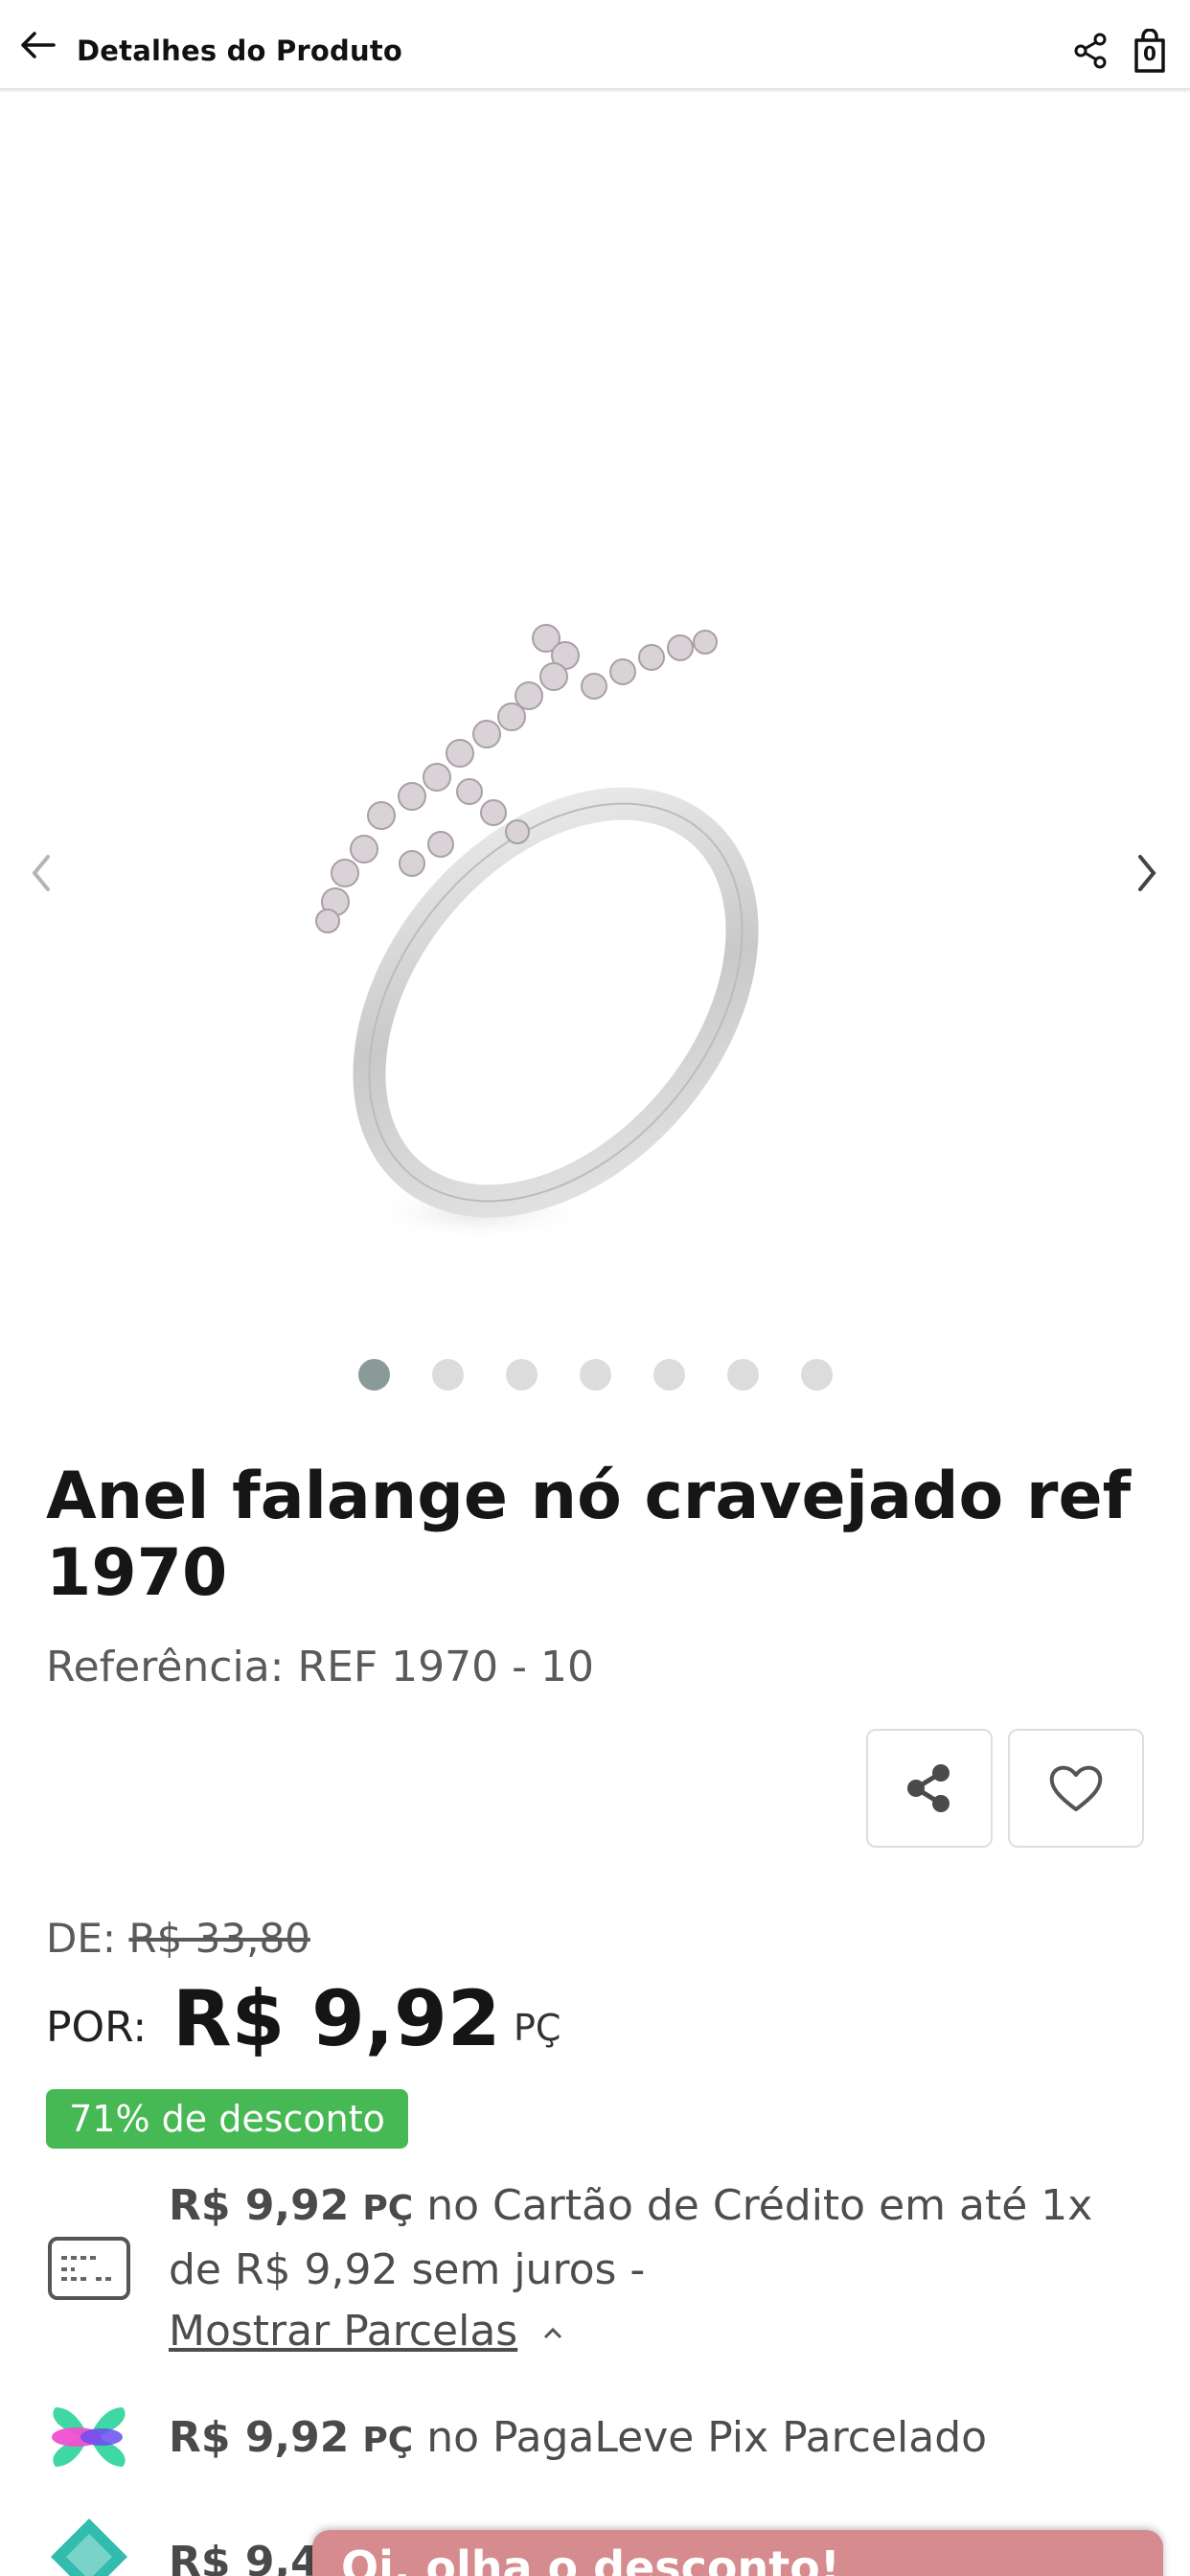 This screenshot has width=1190, height=2576. Describe the element at coordinates (388, 2440) in the screenshot. I see `pagaleve-unit: PÇ` at that location.